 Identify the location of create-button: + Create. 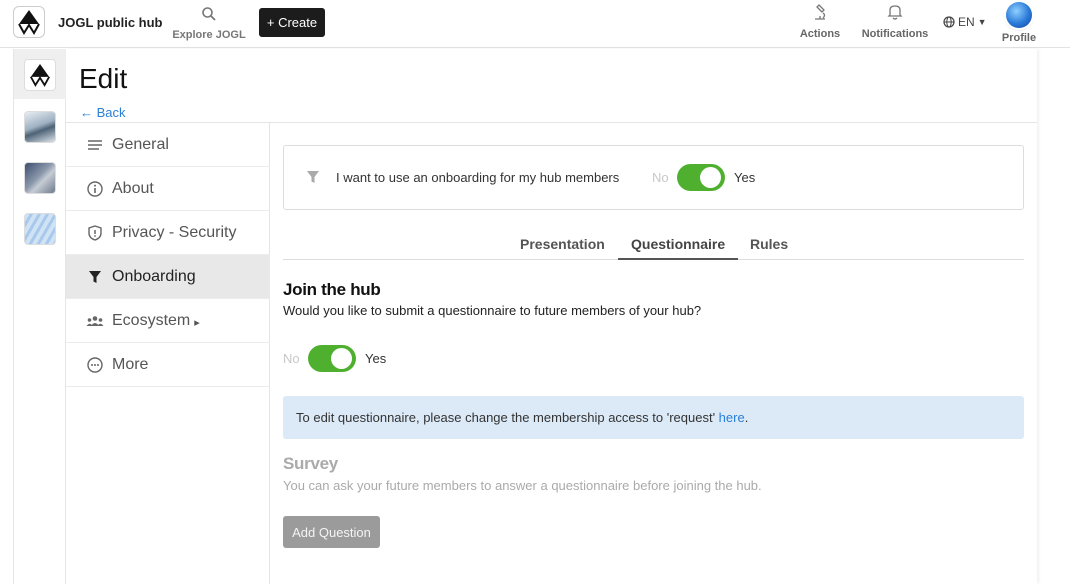
(292, 22).